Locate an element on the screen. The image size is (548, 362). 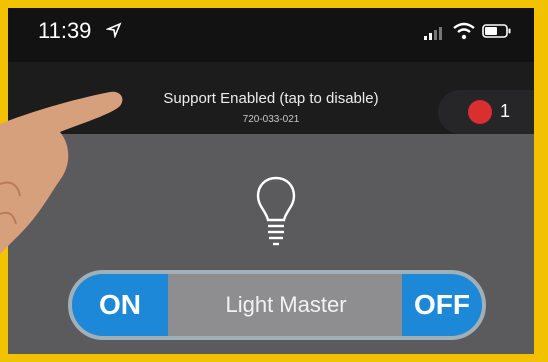
alert-icon is located at coordinates (480, 112).